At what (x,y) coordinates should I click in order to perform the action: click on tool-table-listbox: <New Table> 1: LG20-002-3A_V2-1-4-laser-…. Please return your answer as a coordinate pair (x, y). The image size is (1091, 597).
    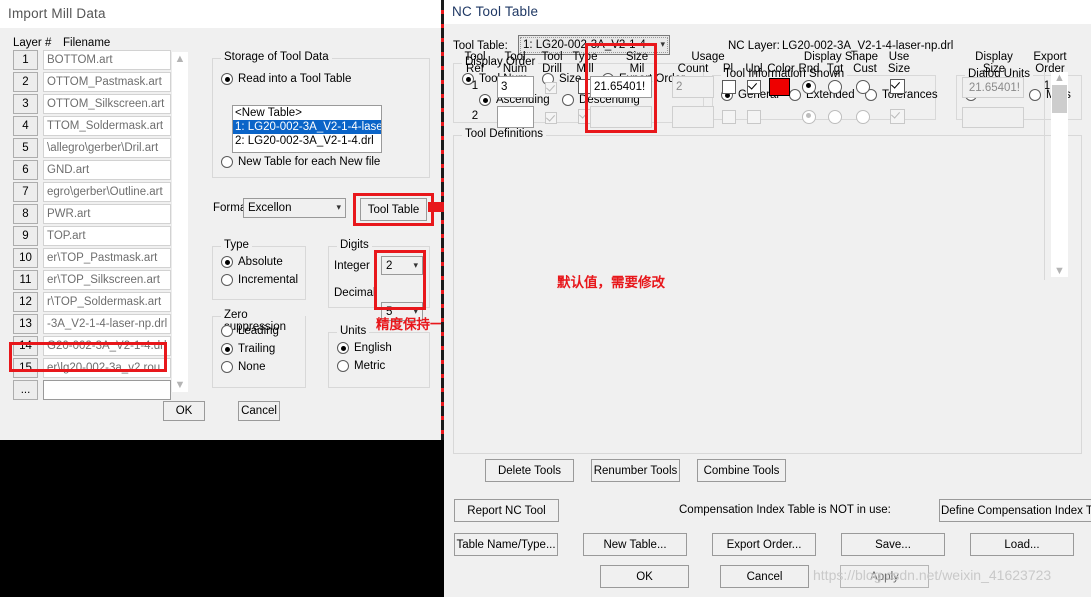
    Looking at the image, I should click on (307, 129).